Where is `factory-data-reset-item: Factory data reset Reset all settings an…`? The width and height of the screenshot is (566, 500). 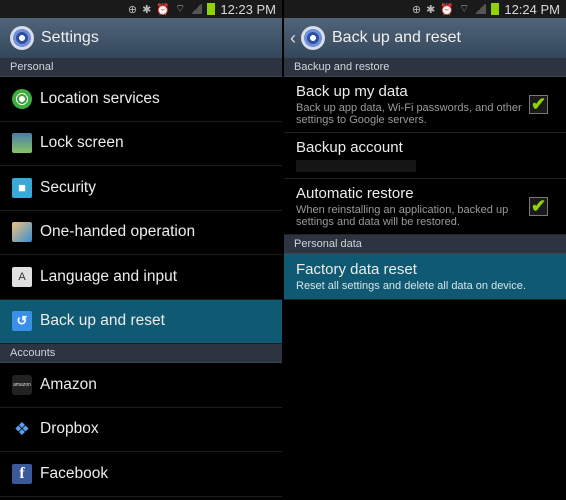
factory-data-reset-item: Factory data reset Reset all settings an… is located at coordinates (425, 277).